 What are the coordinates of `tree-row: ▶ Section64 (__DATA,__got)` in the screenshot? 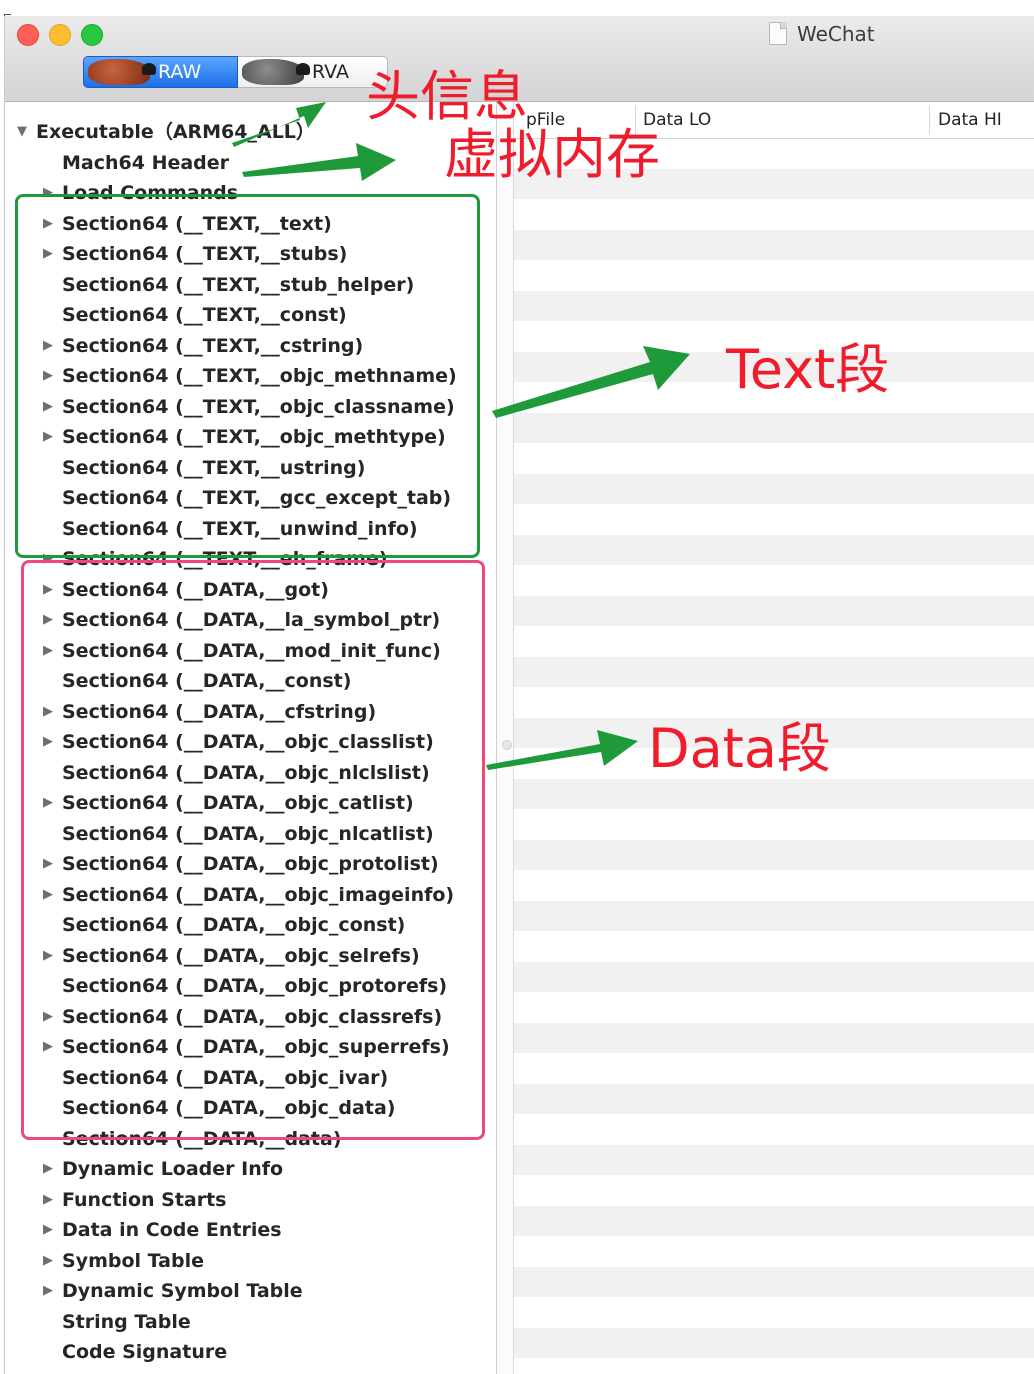 It's located at (250, 590).